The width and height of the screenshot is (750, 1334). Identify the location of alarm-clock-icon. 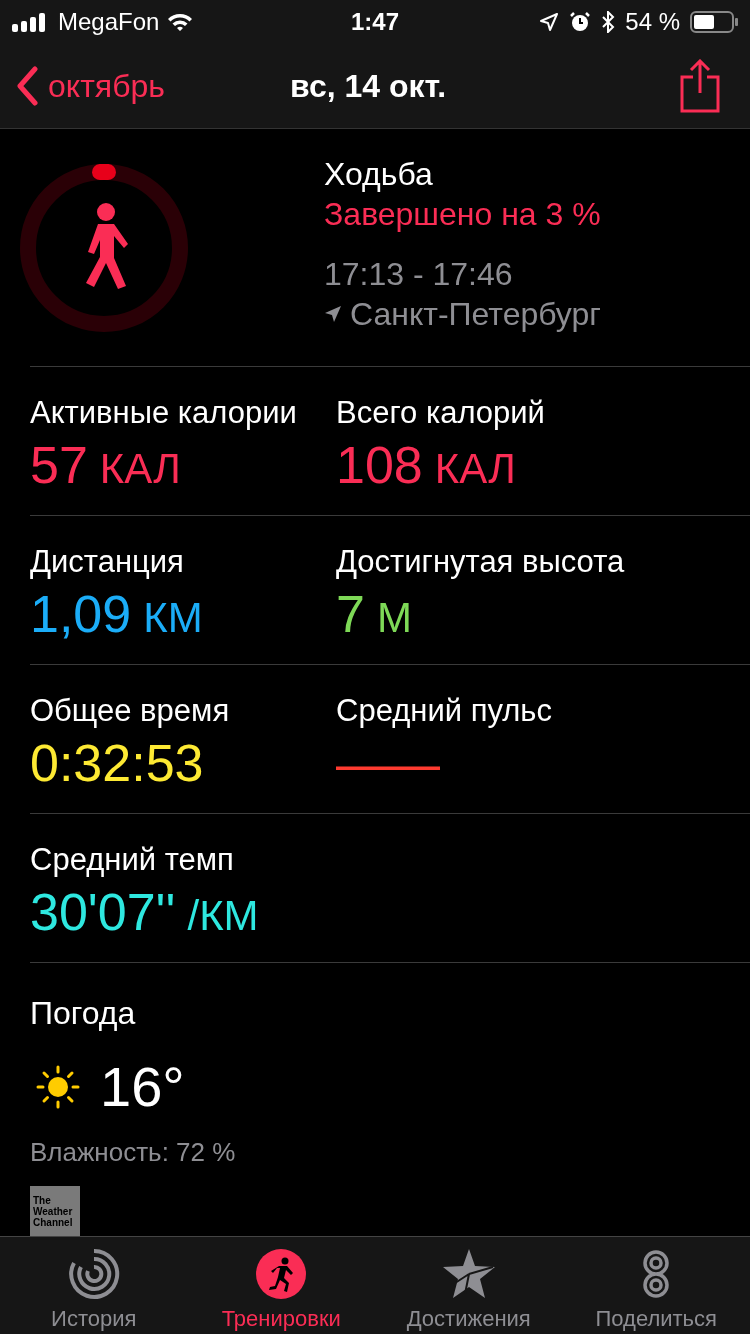
(580, 22).